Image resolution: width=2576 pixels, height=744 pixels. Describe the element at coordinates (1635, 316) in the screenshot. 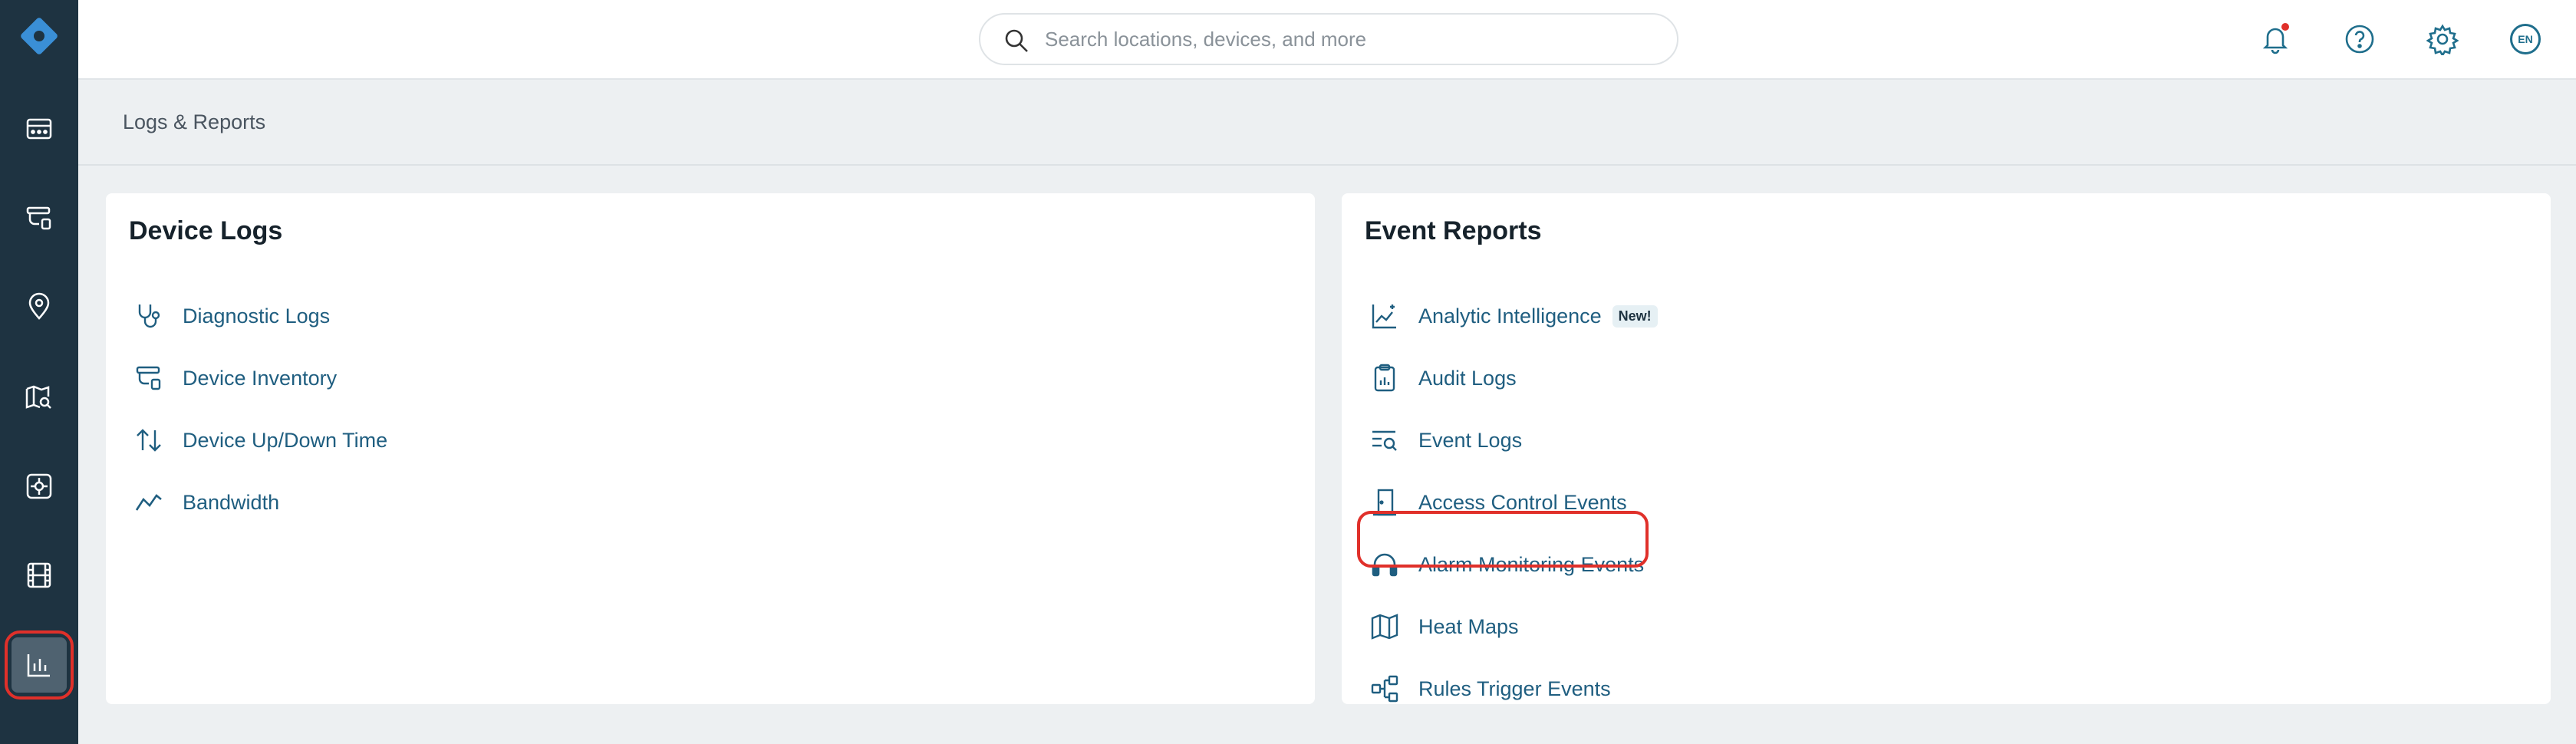

I see `new-badge: New!` at that location.